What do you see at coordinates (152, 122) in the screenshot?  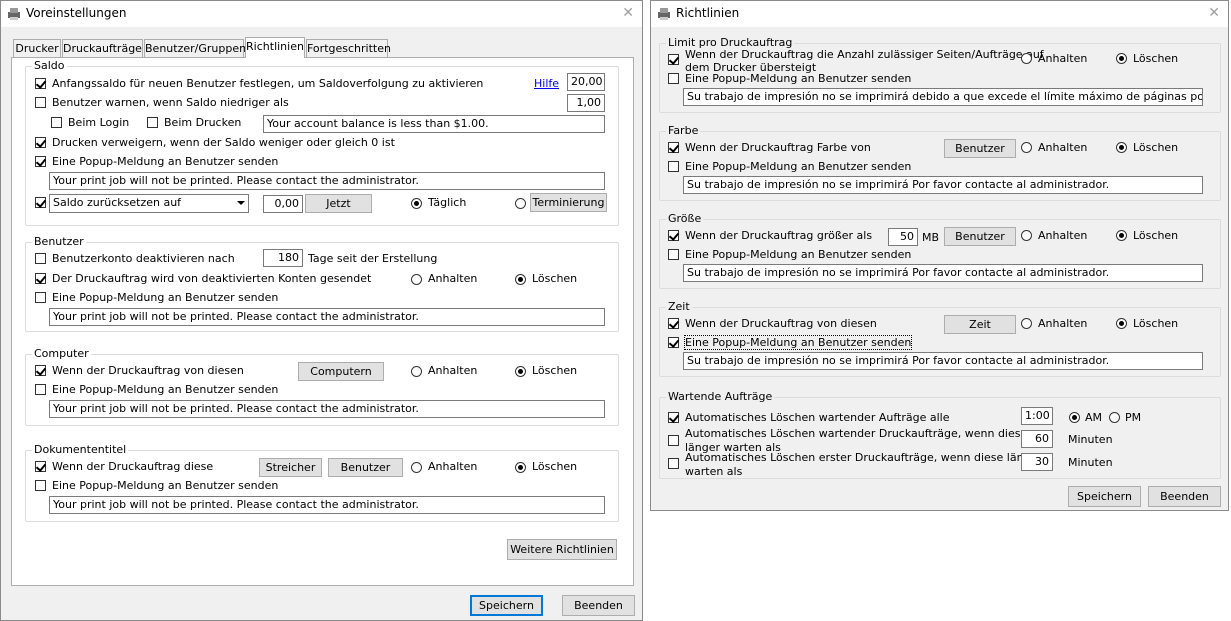 I see `at-print-checkbox` at bounding box center [152, 122].